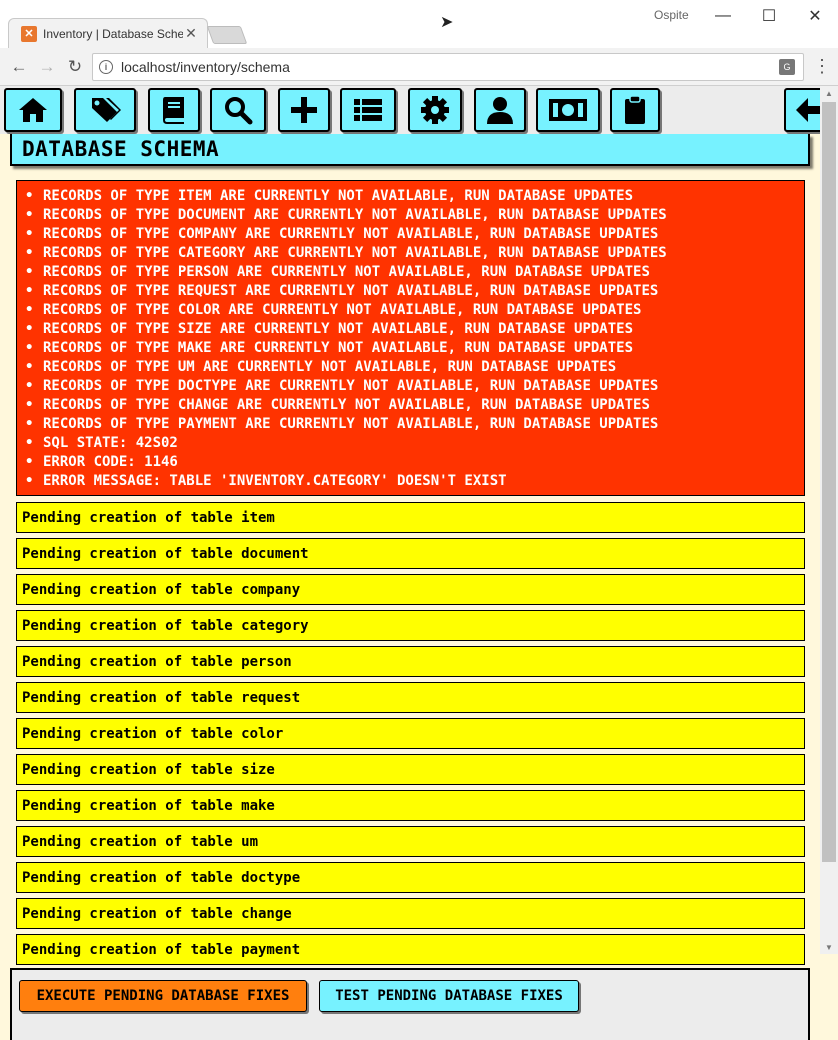 The width and height of the screenshot is (838, 1040). I want to click on error-line: • SQL STATE: 42S02, so click(414, 443).